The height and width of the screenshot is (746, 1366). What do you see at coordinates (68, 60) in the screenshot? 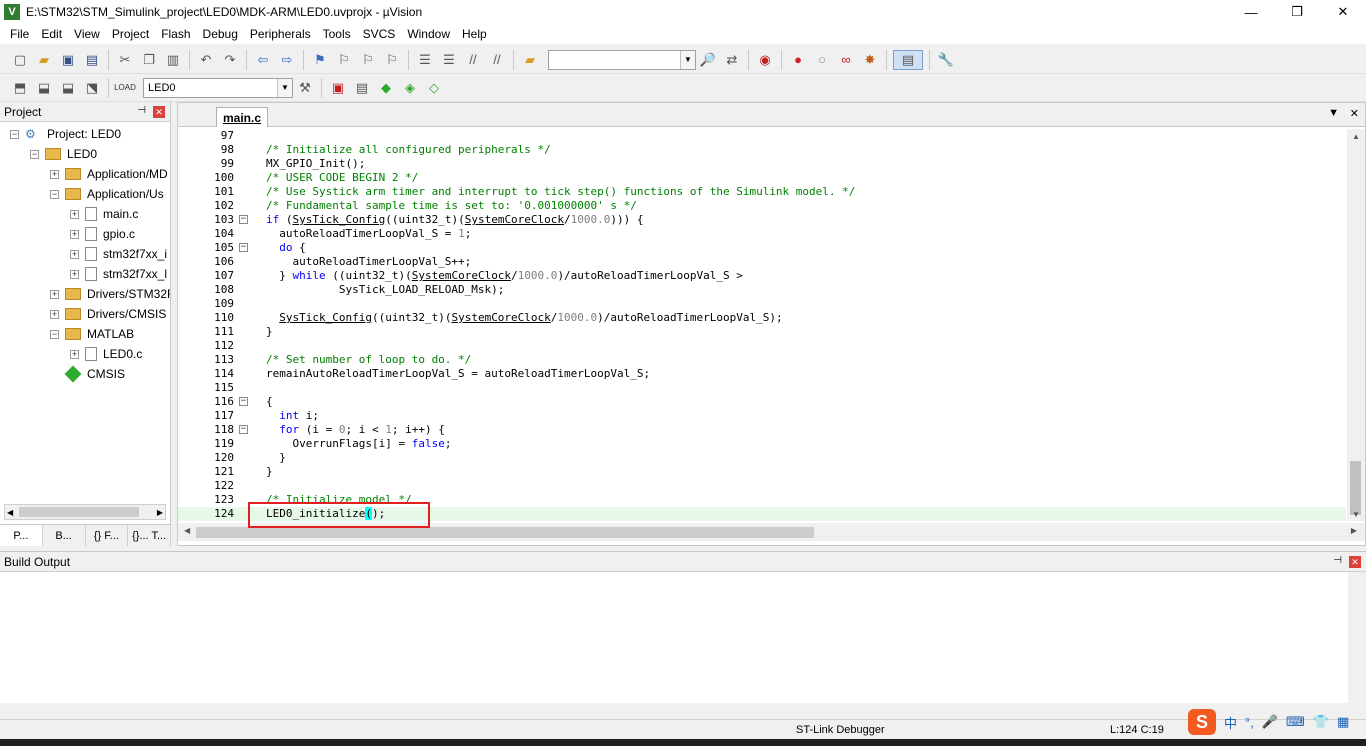
I see `save-icon: ▣` at bounding box center [68, 60].